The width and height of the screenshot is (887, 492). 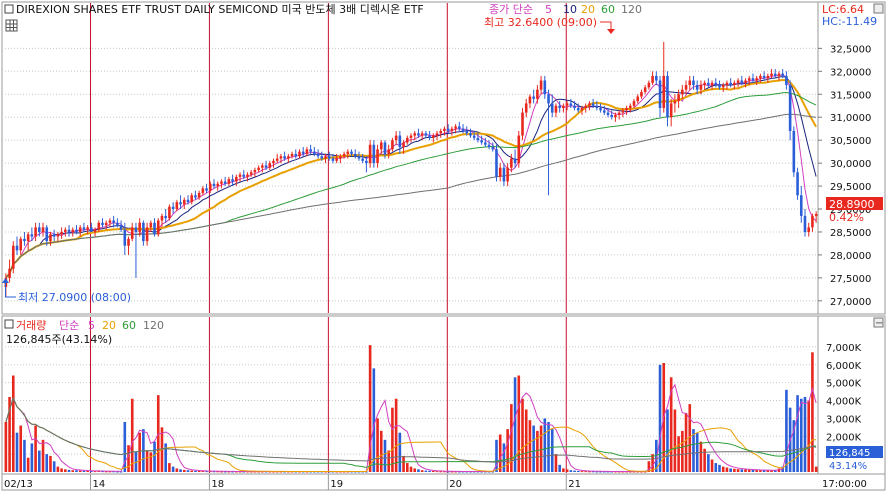 I want to click on ma5-label: 5, so click(x=548, y=9).